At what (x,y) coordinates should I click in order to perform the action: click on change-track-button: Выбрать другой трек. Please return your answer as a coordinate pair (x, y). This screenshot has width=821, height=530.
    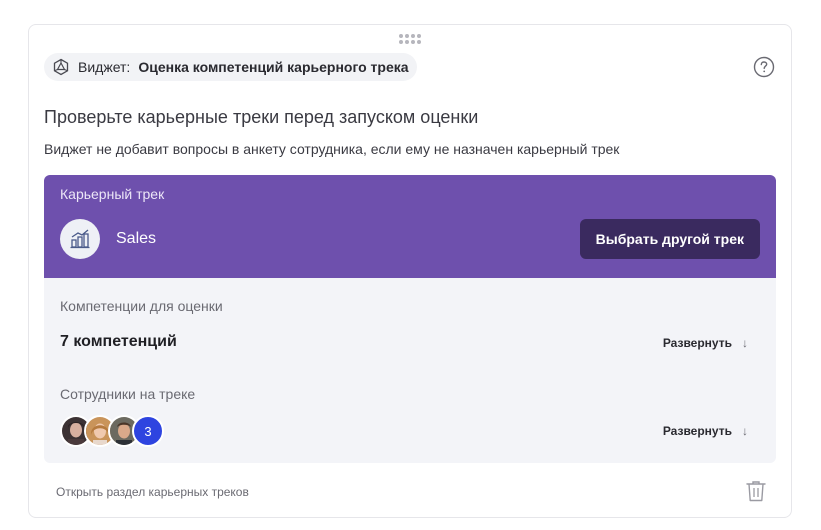
    Looking at the image, I should click on (669, 239).